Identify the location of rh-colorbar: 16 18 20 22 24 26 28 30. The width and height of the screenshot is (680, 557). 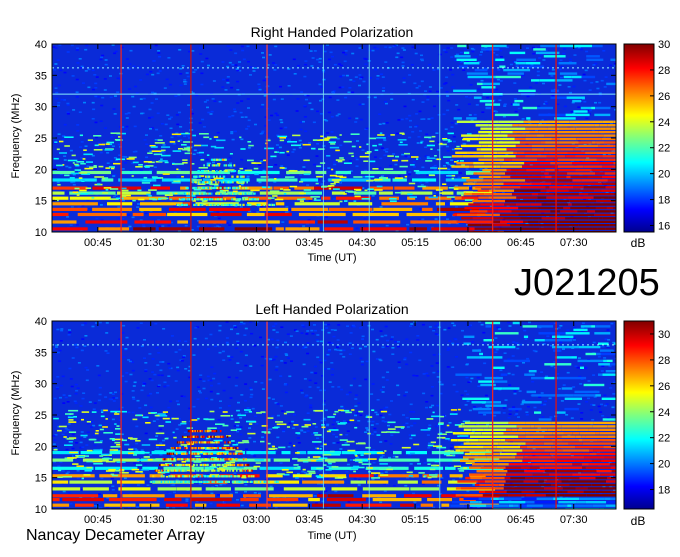
(647, 136).